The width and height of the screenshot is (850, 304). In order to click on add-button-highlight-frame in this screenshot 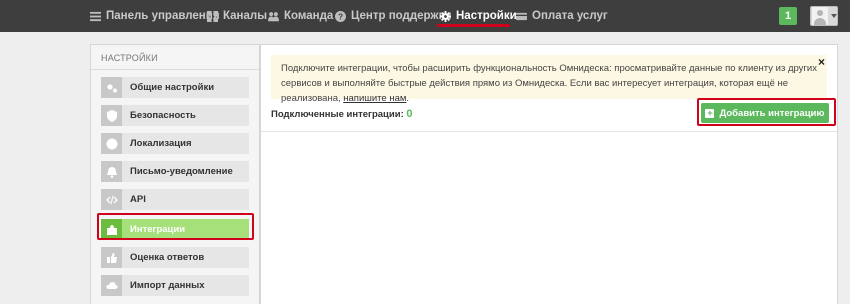, I will do `click(766, 112)`.